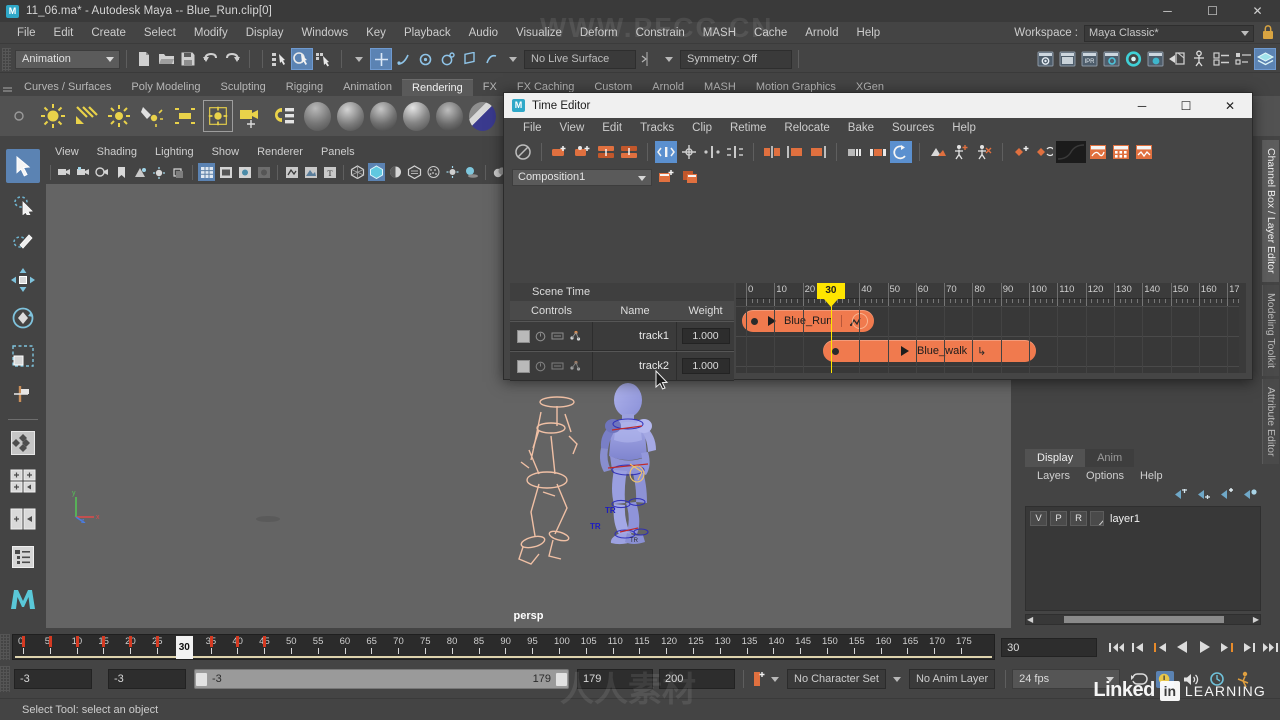 The image size is (1280, 720). I want to click on new-composition-icon, so click(667, 177).